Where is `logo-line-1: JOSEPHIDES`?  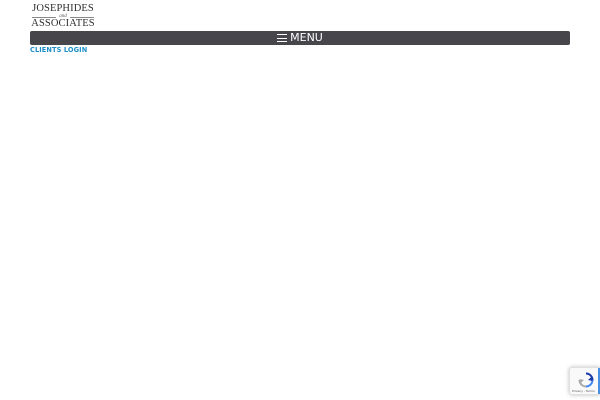 logo-line-1: JOSEPHIDES is located at coordinates (63, 8).